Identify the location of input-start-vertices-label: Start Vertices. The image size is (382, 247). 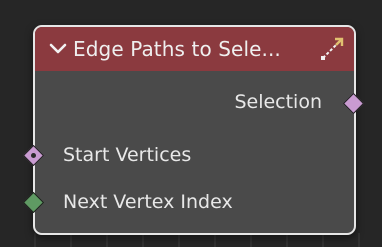
(127, 155).